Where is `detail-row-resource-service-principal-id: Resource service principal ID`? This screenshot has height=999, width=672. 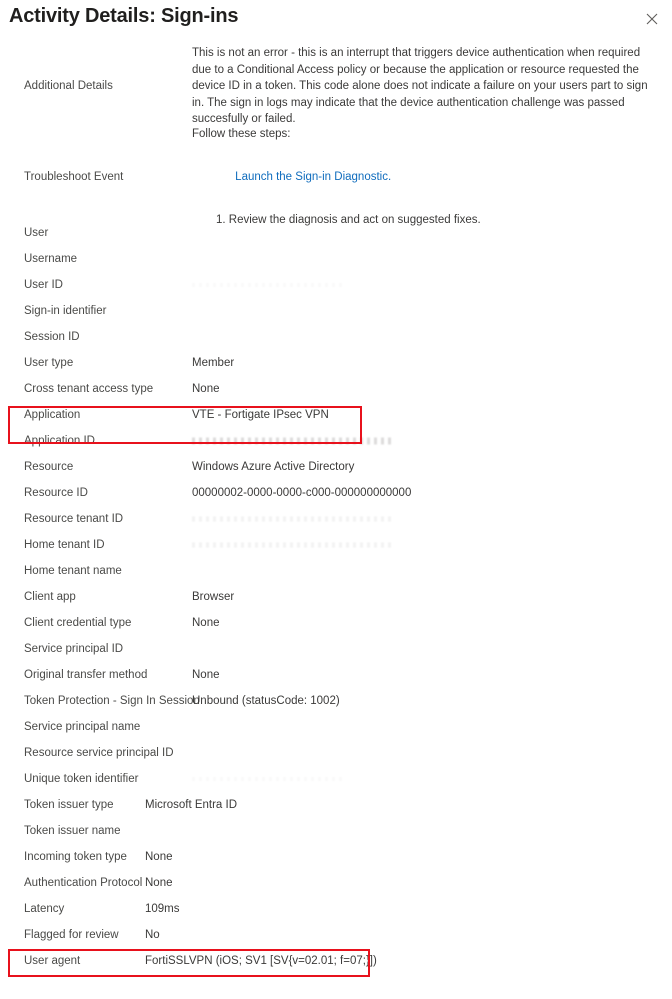 detail-row-resource-service-principal-id: Resource service principal ID is located at coordinates (336, 753).